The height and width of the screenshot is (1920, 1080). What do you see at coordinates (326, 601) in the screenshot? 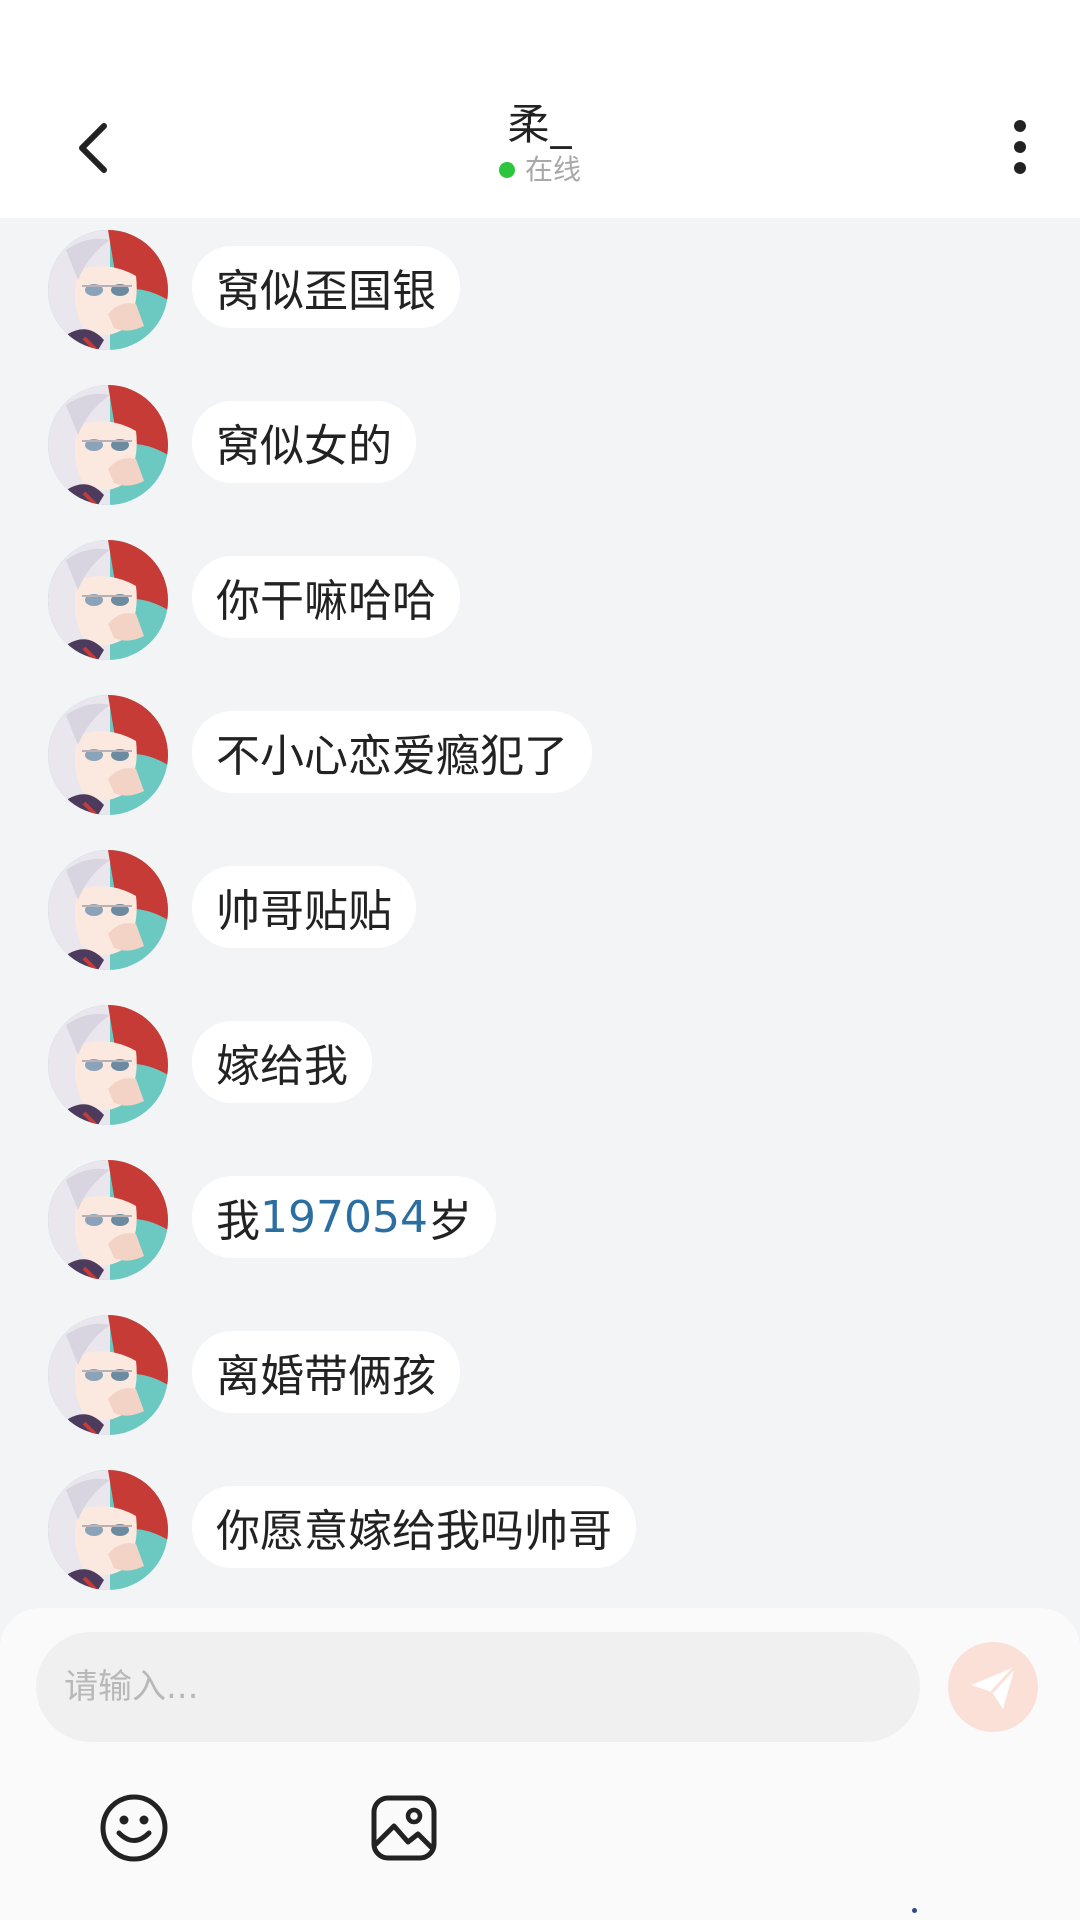
I see `message-text: 你干嘛哈哈` at bounding box center [326, 601].